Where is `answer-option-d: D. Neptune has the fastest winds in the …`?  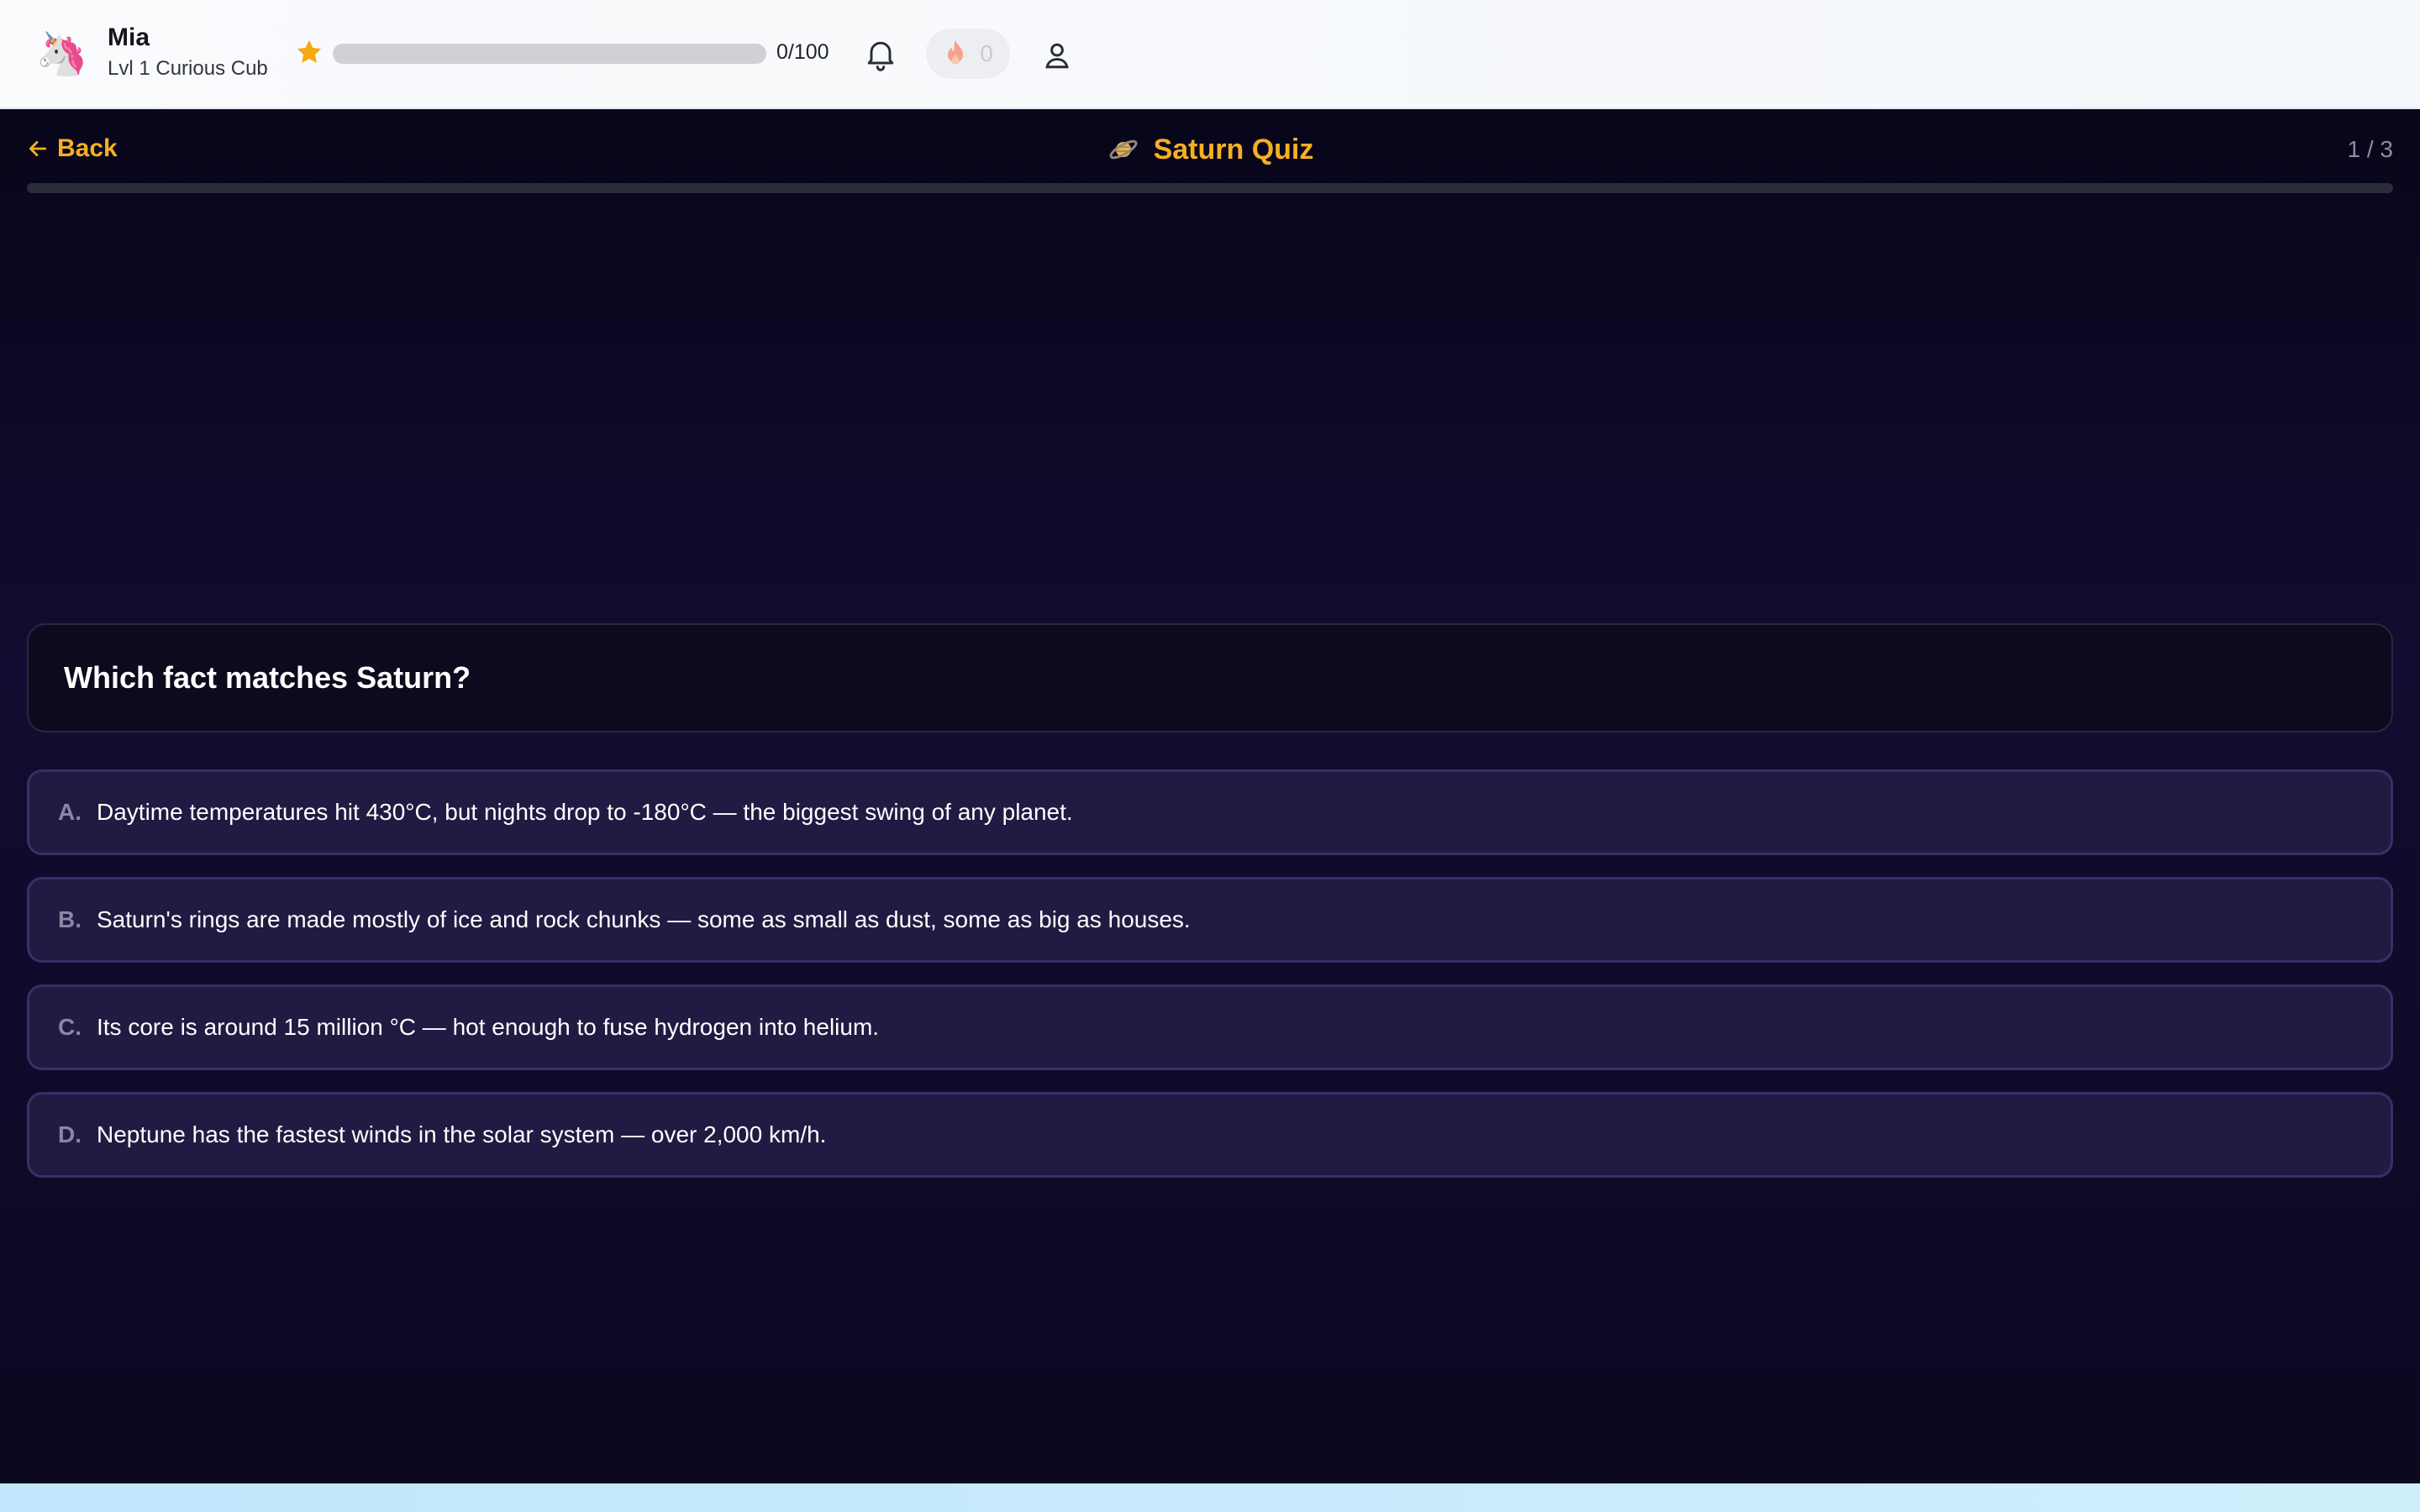
answer-option-d: D. Neptune has the fastest winds in the … is located at coordinates (1210, 1135).